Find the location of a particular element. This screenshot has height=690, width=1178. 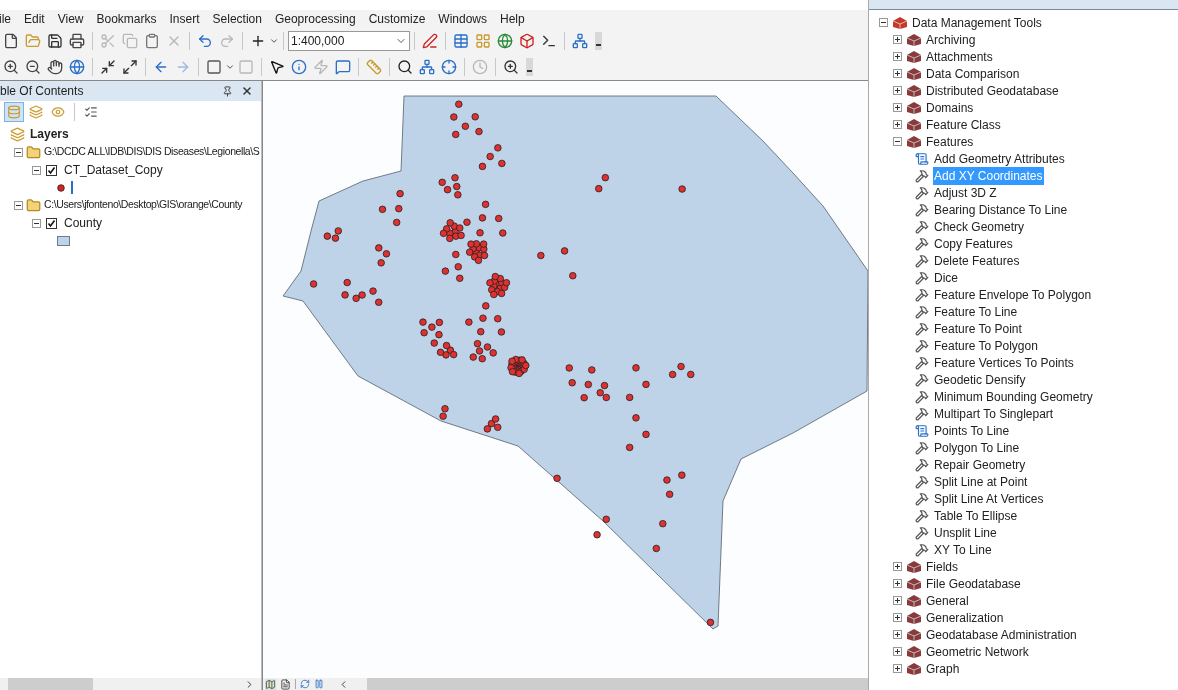

tool-item: Geodetic Densify is located at coordinates (980, 379).